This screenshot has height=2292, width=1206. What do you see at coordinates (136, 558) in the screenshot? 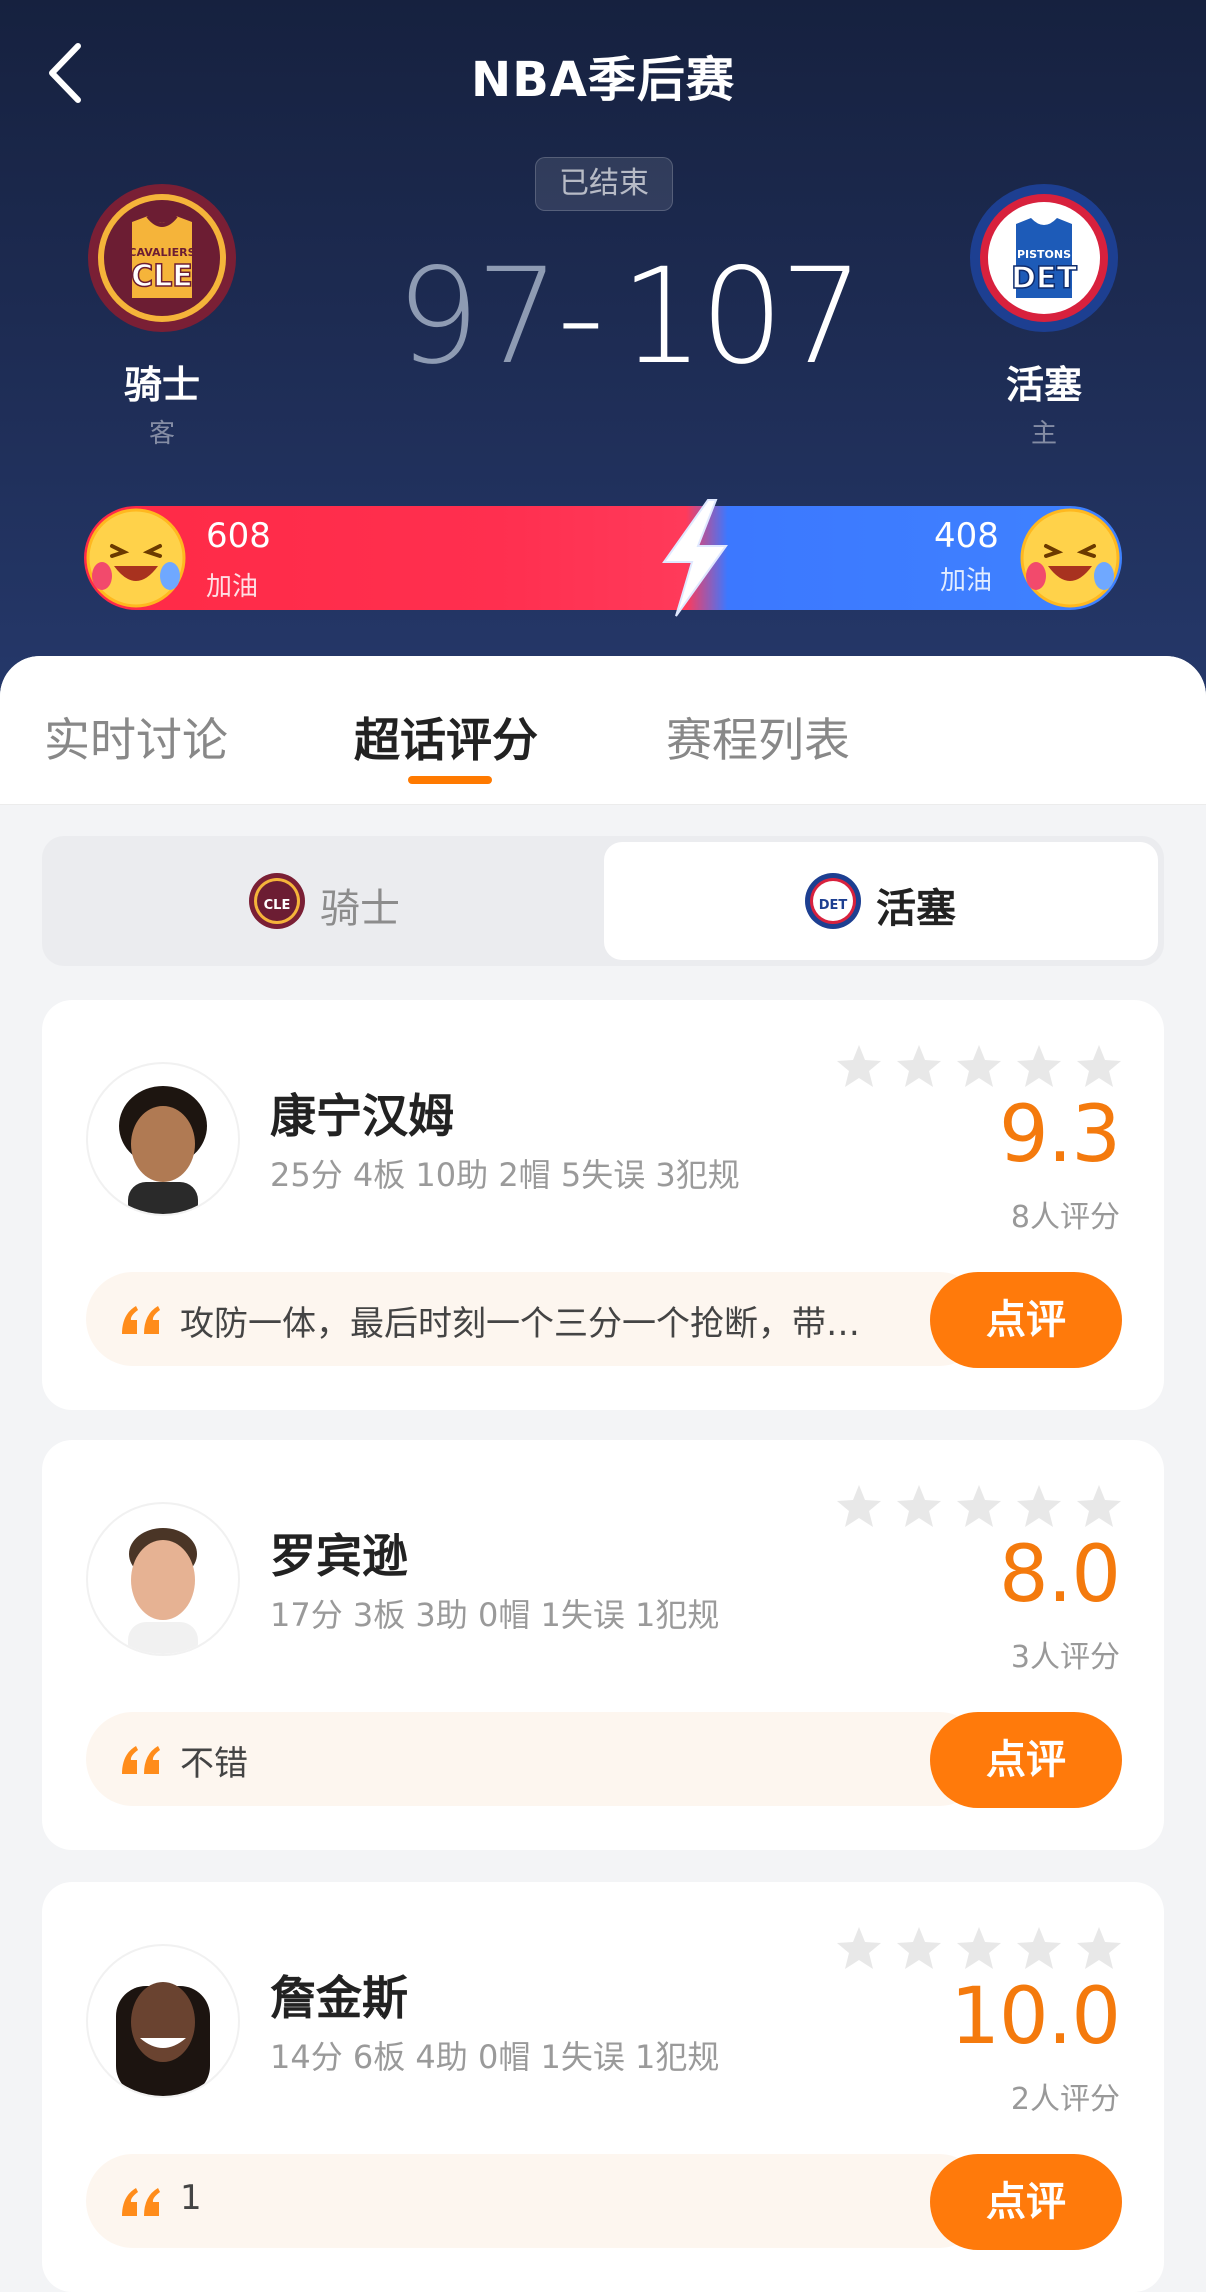
I see `away-cheer-emoji-icon` at bounding box center [136, 558].